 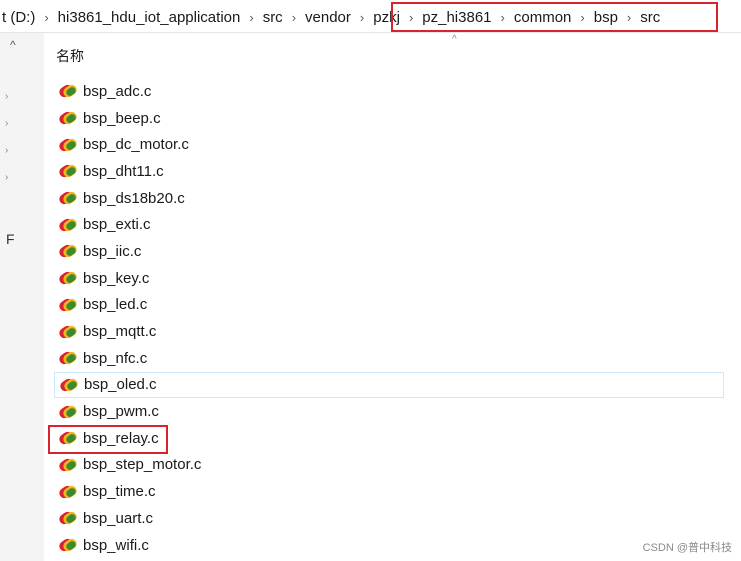 I want to click on breadcrumb-item: bsp, so click(x=606, y=17).